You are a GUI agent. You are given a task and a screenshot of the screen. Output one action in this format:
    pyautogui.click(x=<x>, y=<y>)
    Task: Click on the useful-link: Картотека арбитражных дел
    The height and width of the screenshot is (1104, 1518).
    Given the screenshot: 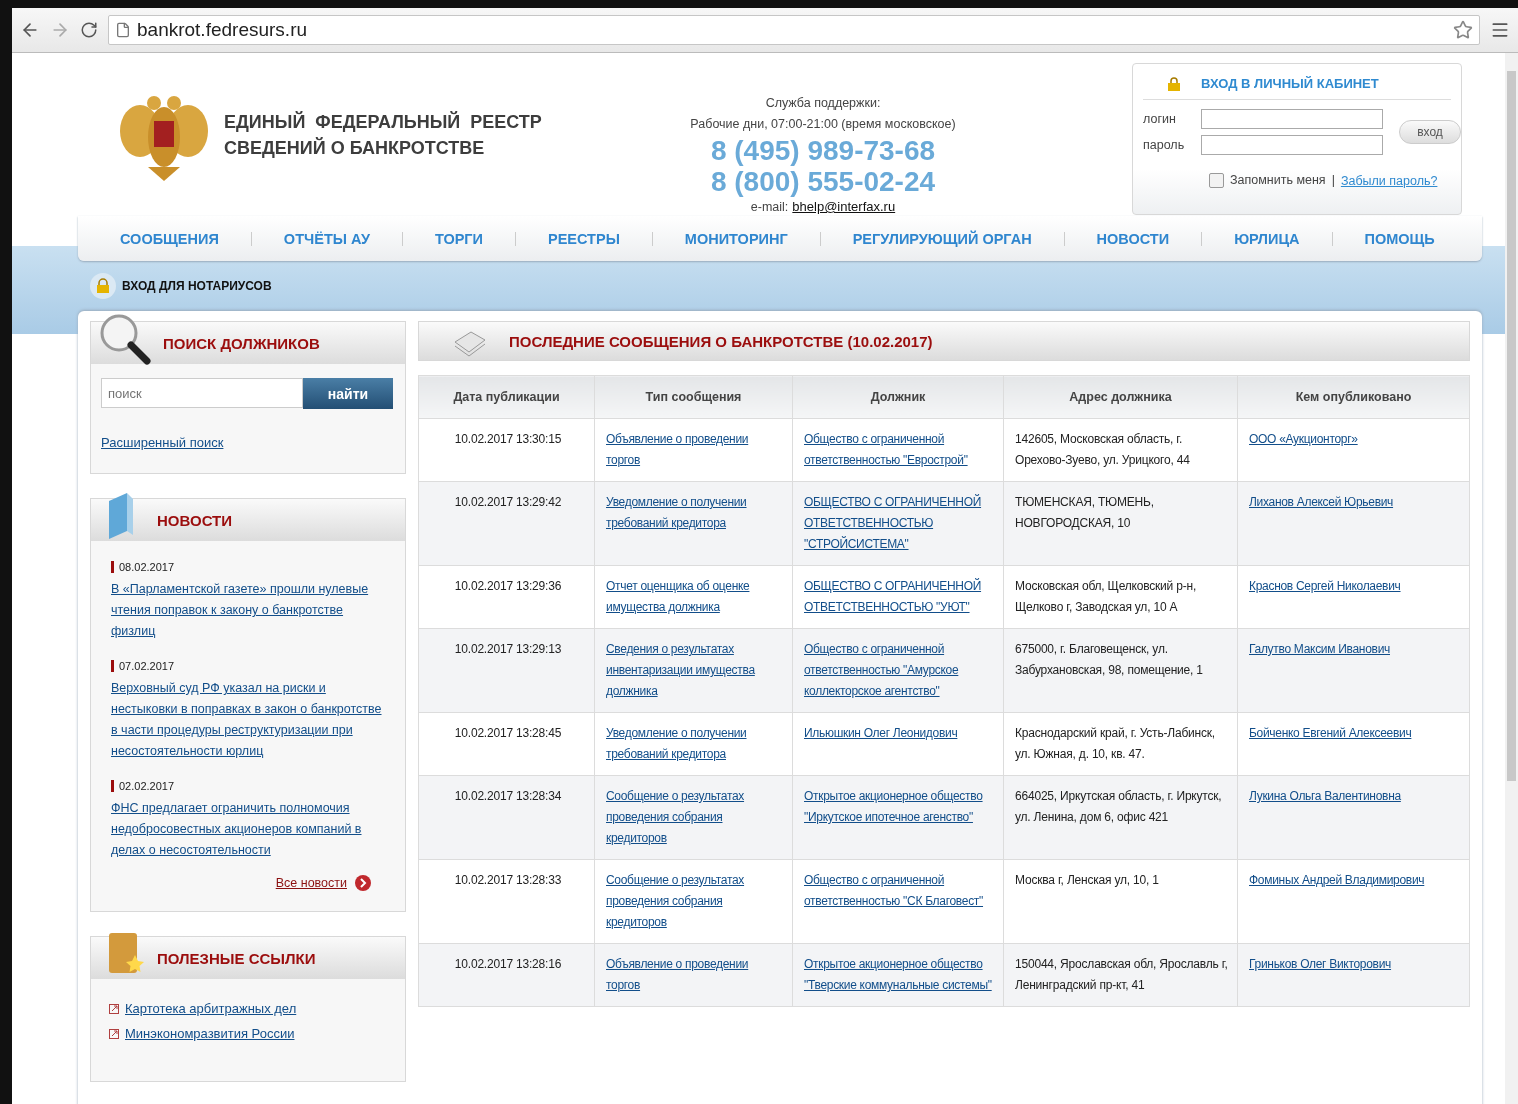 What is the action you would take?
    pyautogui.click(x=211, y=1008)
    